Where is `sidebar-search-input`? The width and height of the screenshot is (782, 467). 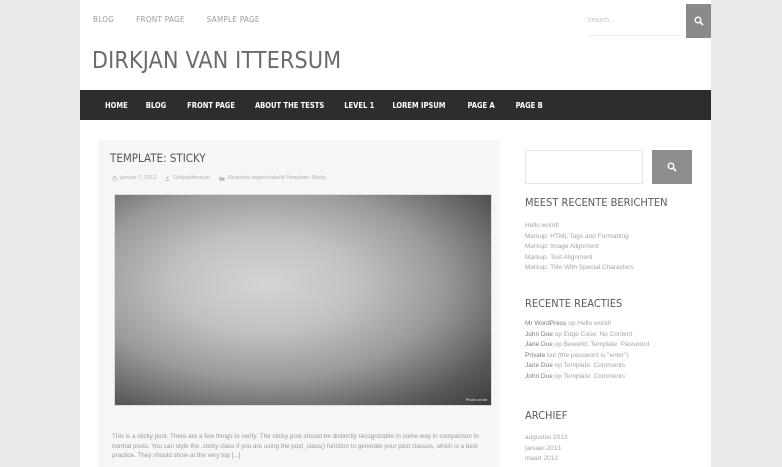 sidebar-search-input is located at coordinates (584, 167).